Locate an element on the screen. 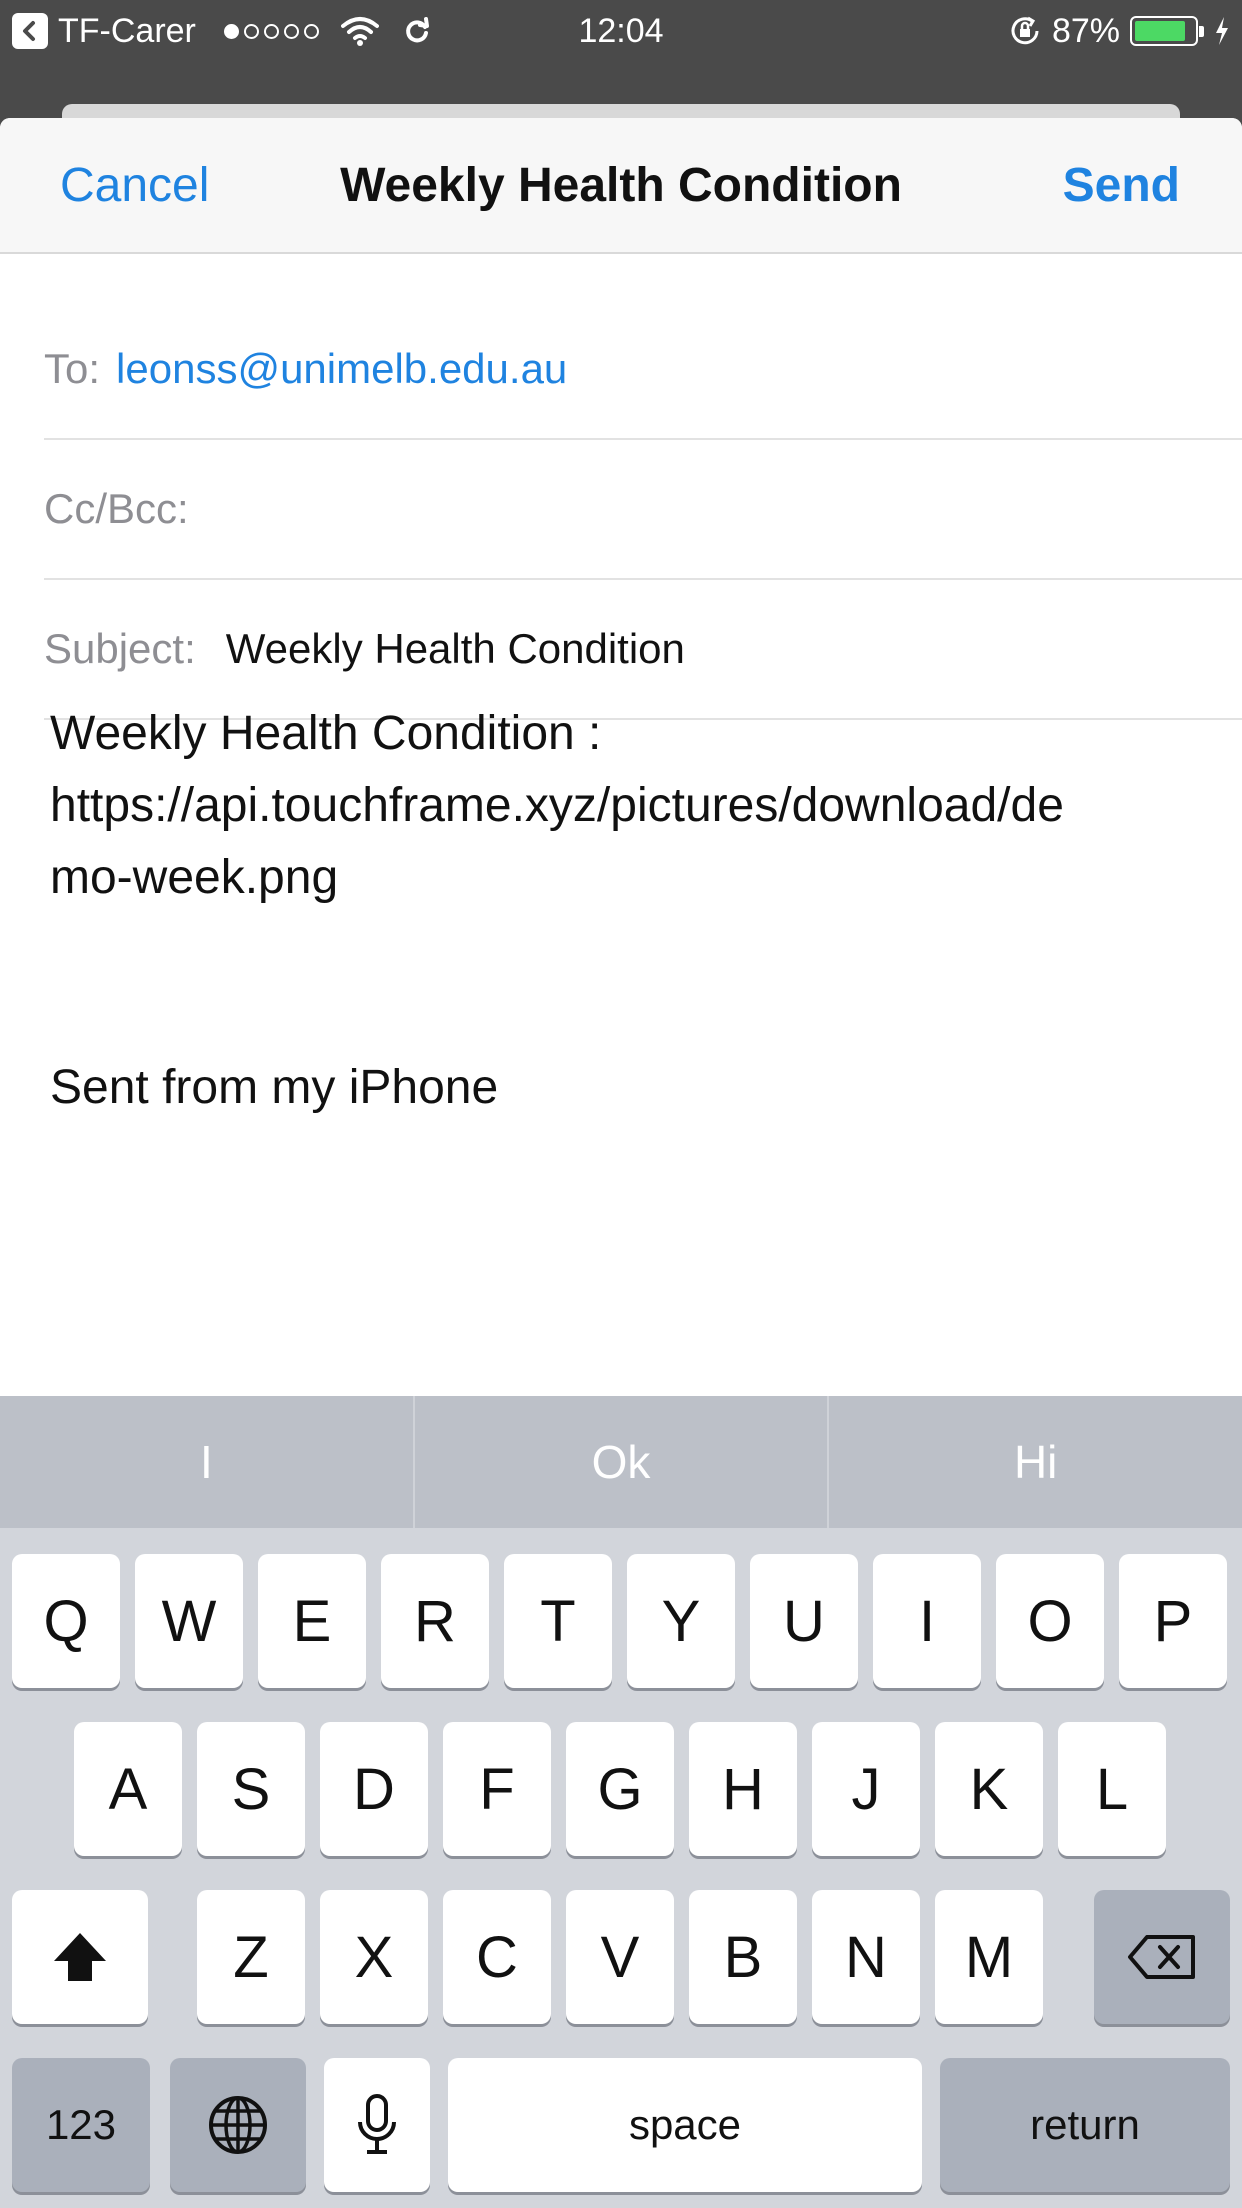 The width and height of the screenshot is (1242, 2208). delete-key is located at coordinates (1162, 1957).